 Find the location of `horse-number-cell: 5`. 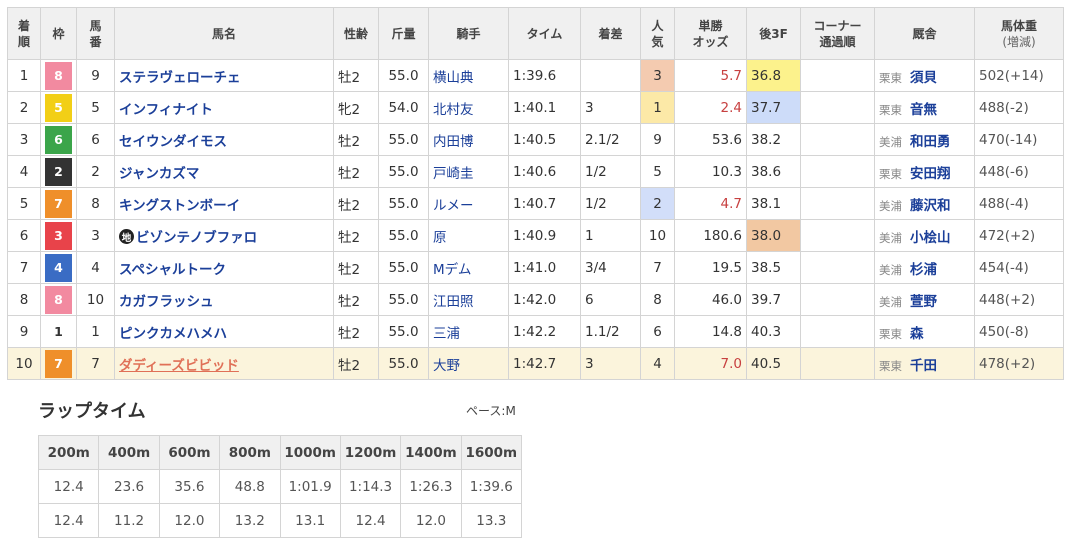

horse-number-cell: 5 is located at coordinates (95, 107).